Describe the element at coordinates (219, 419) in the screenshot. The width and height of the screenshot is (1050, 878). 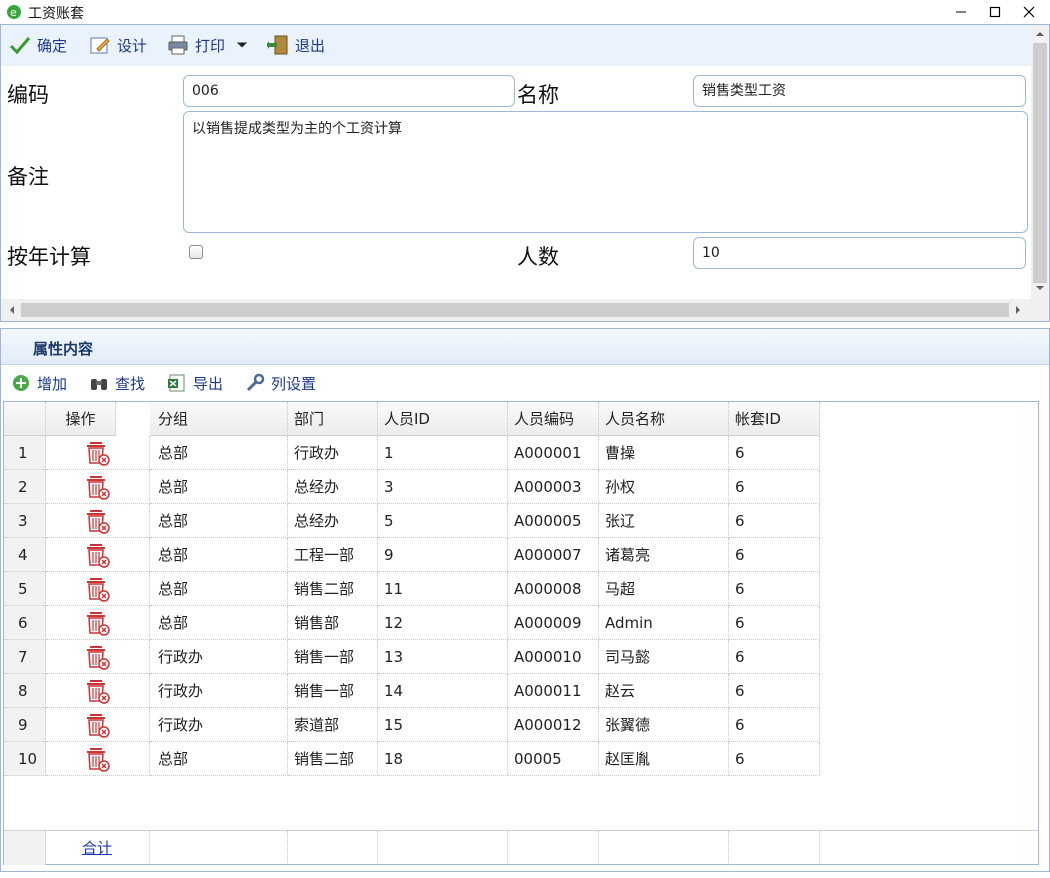
I see `header-group: 分组` at that location.